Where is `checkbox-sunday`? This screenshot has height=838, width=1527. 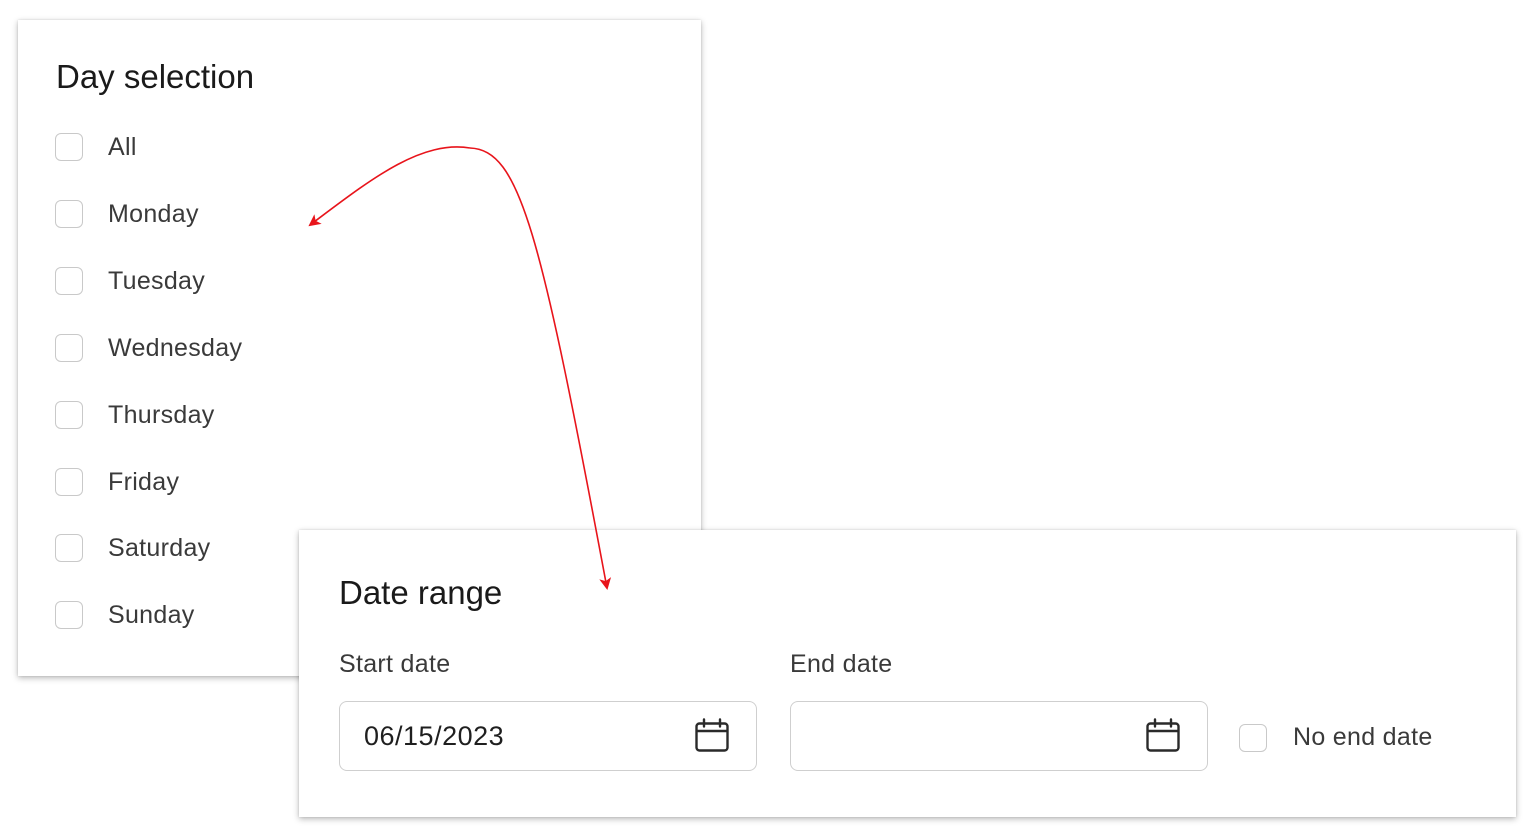 checkbox-sunday is located at coordinates (69, 615).